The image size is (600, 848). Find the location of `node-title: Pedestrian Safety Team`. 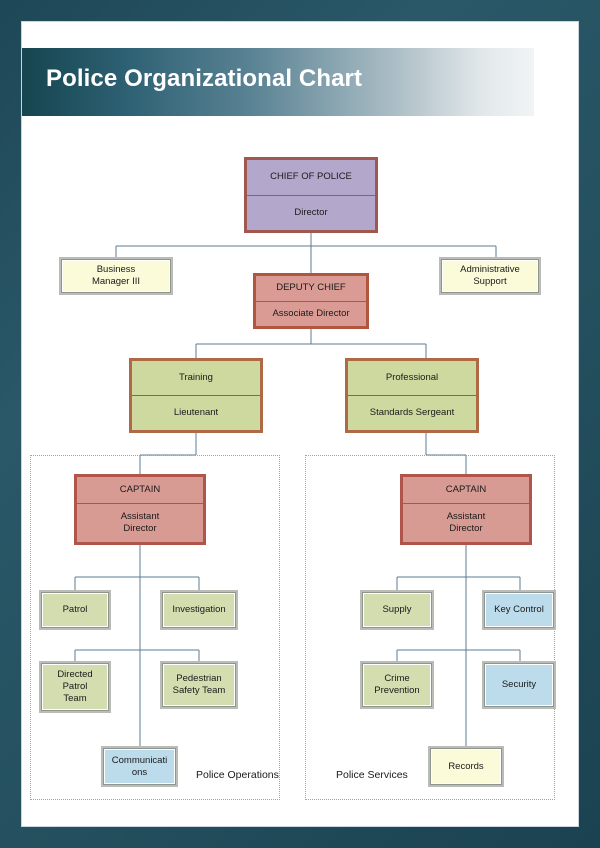

node-title: Pedestrian Safety Team is located at coordinates (199, 684).